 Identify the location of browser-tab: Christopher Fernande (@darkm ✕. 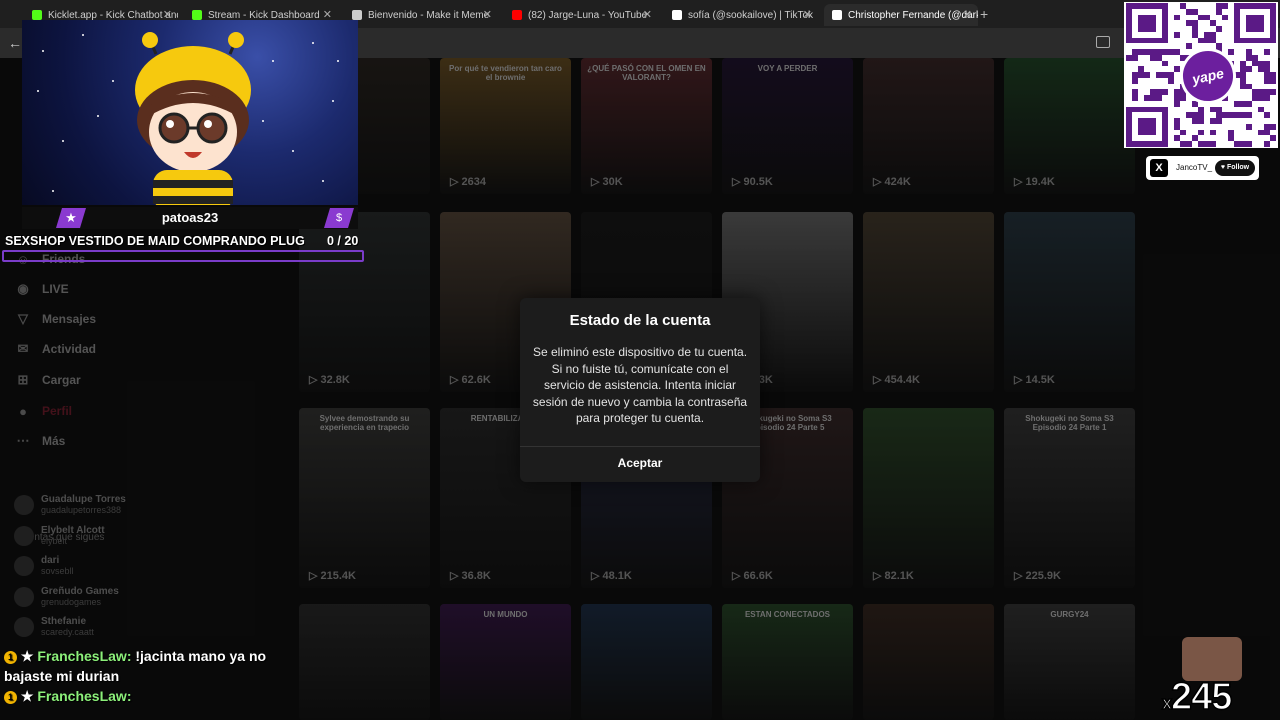
(901, 15).